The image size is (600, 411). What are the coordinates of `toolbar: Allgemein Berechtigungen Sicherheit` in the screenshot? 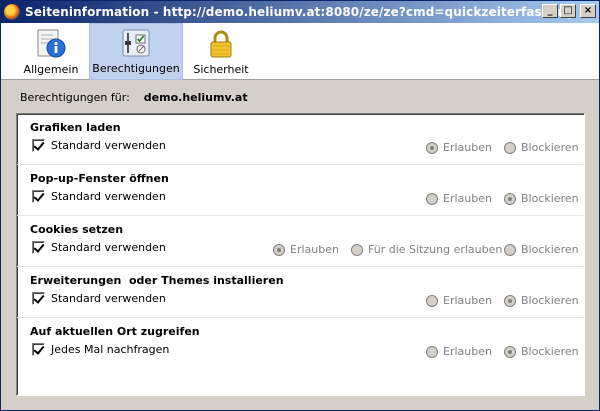 It's located at (300, 51).